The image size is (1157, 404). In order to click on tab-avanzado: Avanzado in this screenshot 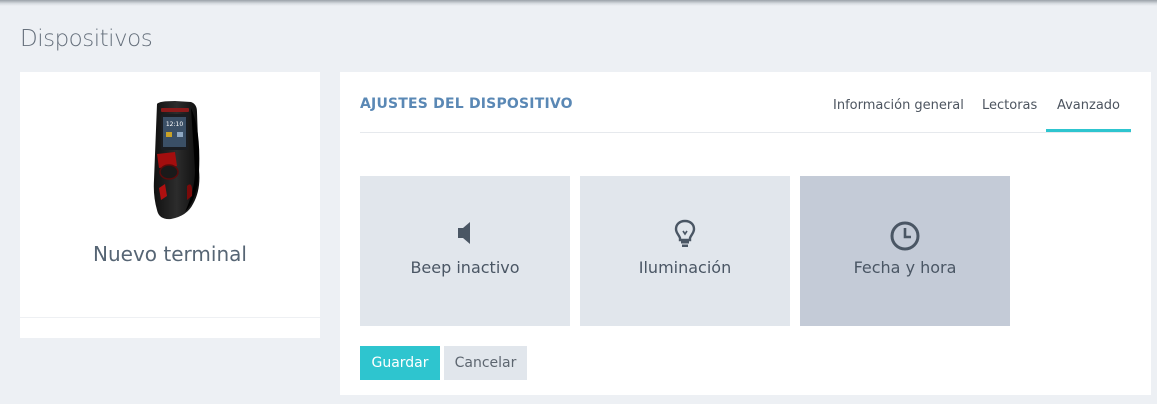, I will do `click(1088, 115)`.